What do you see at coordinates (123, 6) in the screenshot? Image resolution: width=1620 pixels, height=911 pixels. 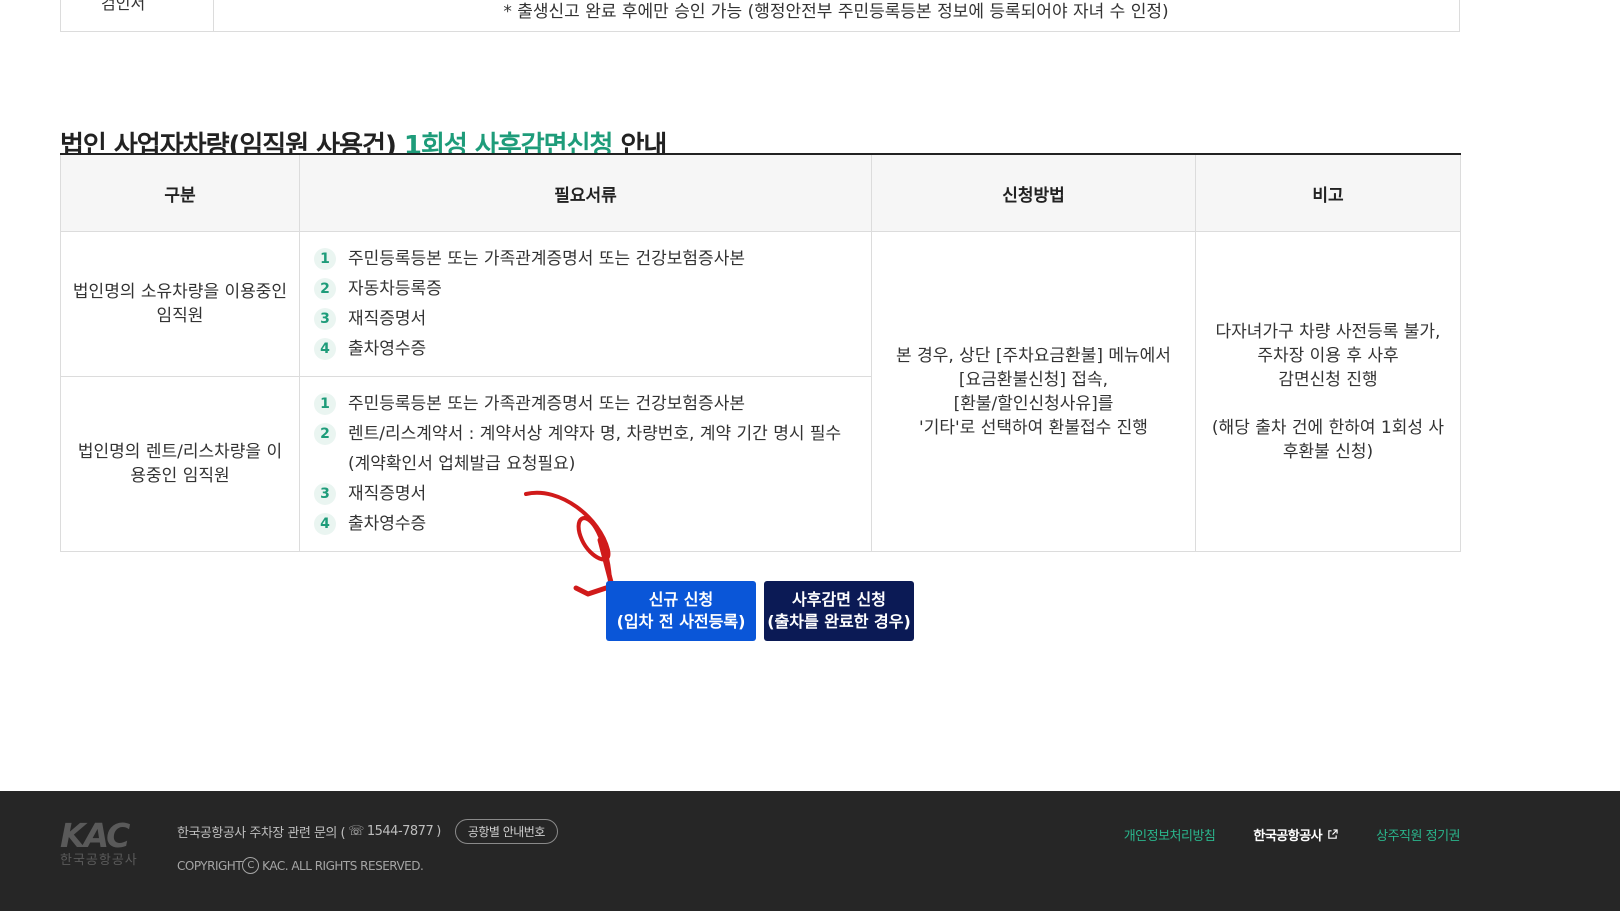 I see `previous-table-left-label: 검인서` at bounding box center [123, 6].